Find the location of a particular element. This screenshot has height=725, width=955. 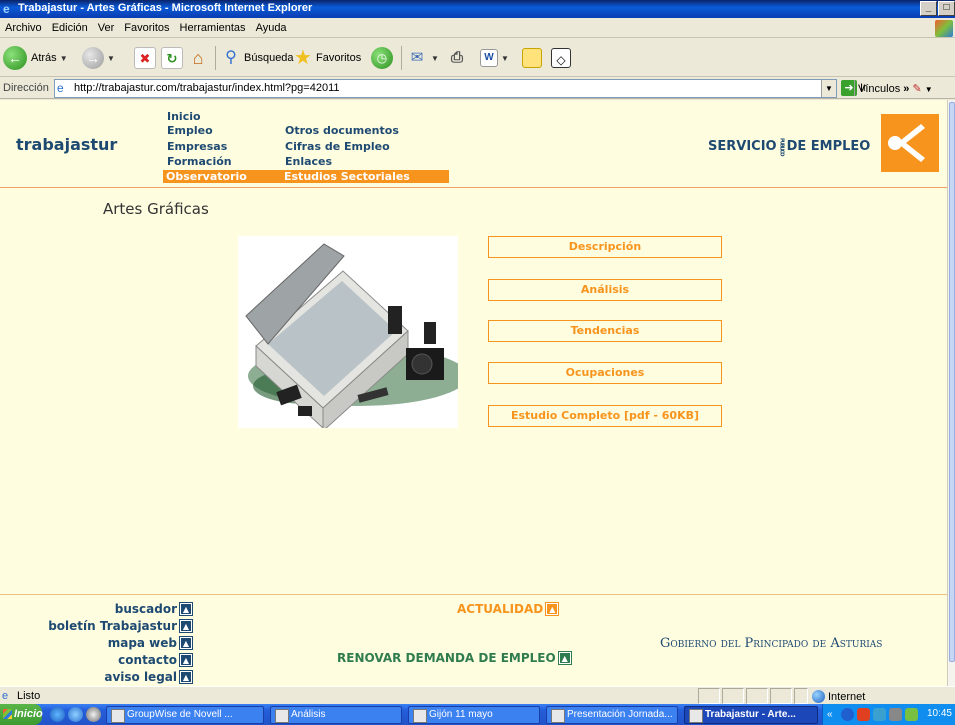

scrollbar-thumb is located at coordinates (952, 382).